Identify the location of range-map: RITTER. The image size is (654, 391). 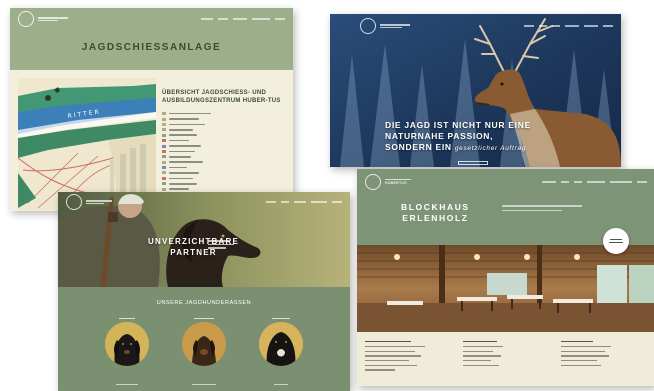
(87, 144).